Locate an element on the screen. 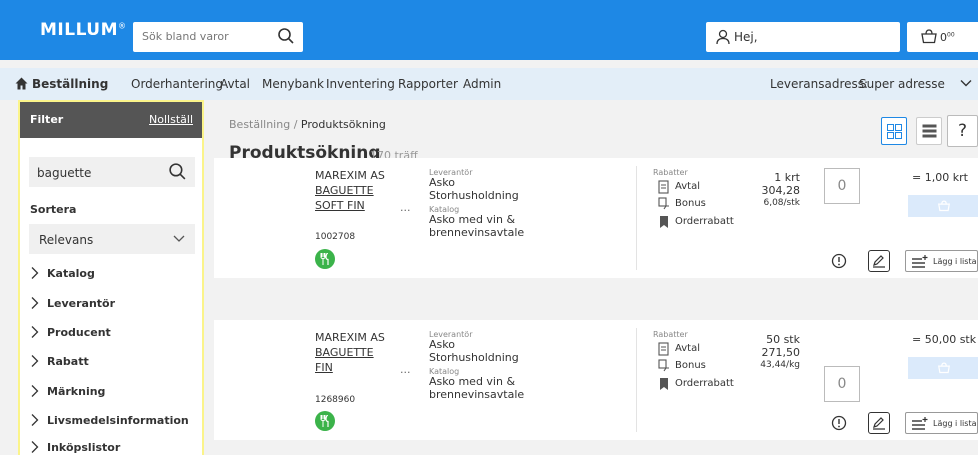 The image size is (978, 455). nav-inventering: Inventering is located at coordinates (360, 84).